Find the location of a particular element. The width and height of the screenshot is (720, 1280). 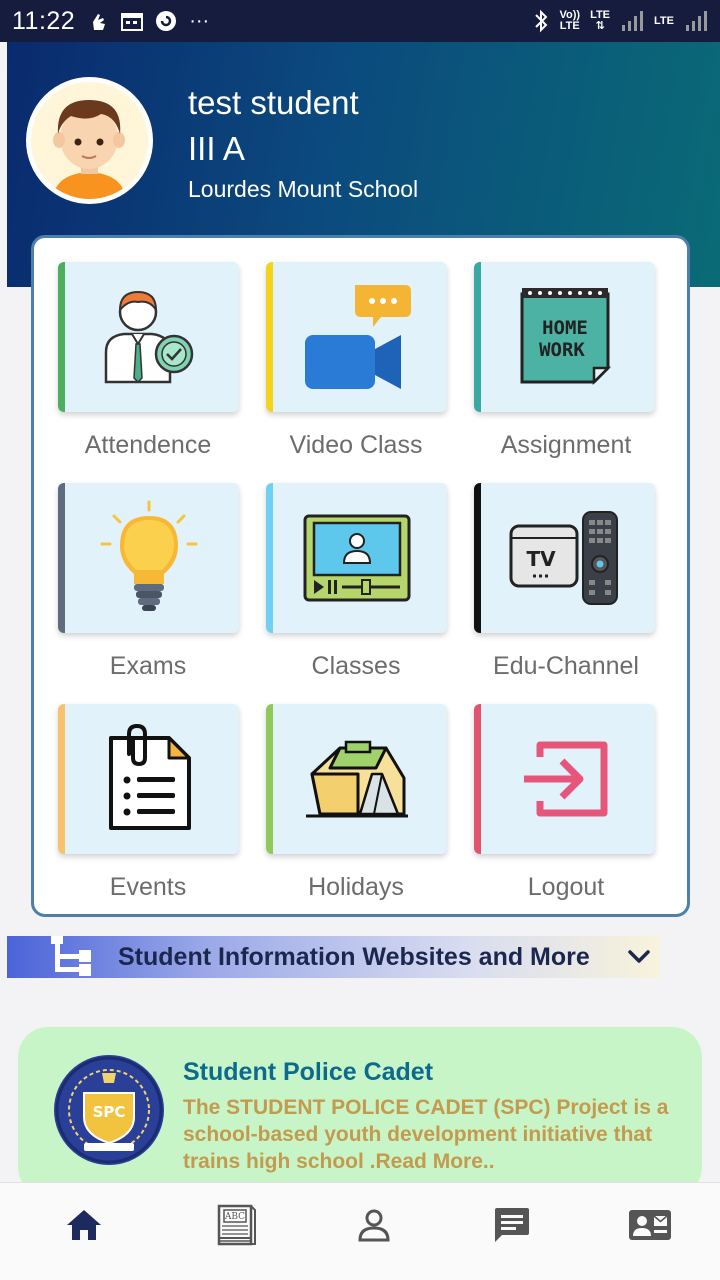

logout-tile is located at coordinates (564, 779).